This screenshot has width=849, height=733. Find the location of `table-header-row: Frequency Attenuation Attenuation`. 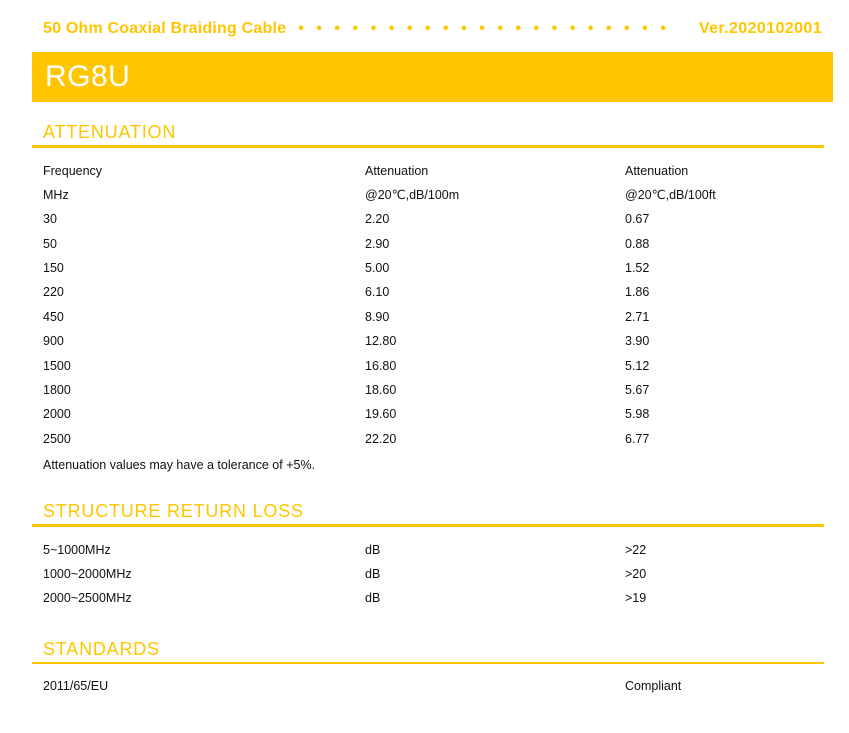

table-header-row: Frequency Attenuation Attenuation is located at coordinates (433, 171).